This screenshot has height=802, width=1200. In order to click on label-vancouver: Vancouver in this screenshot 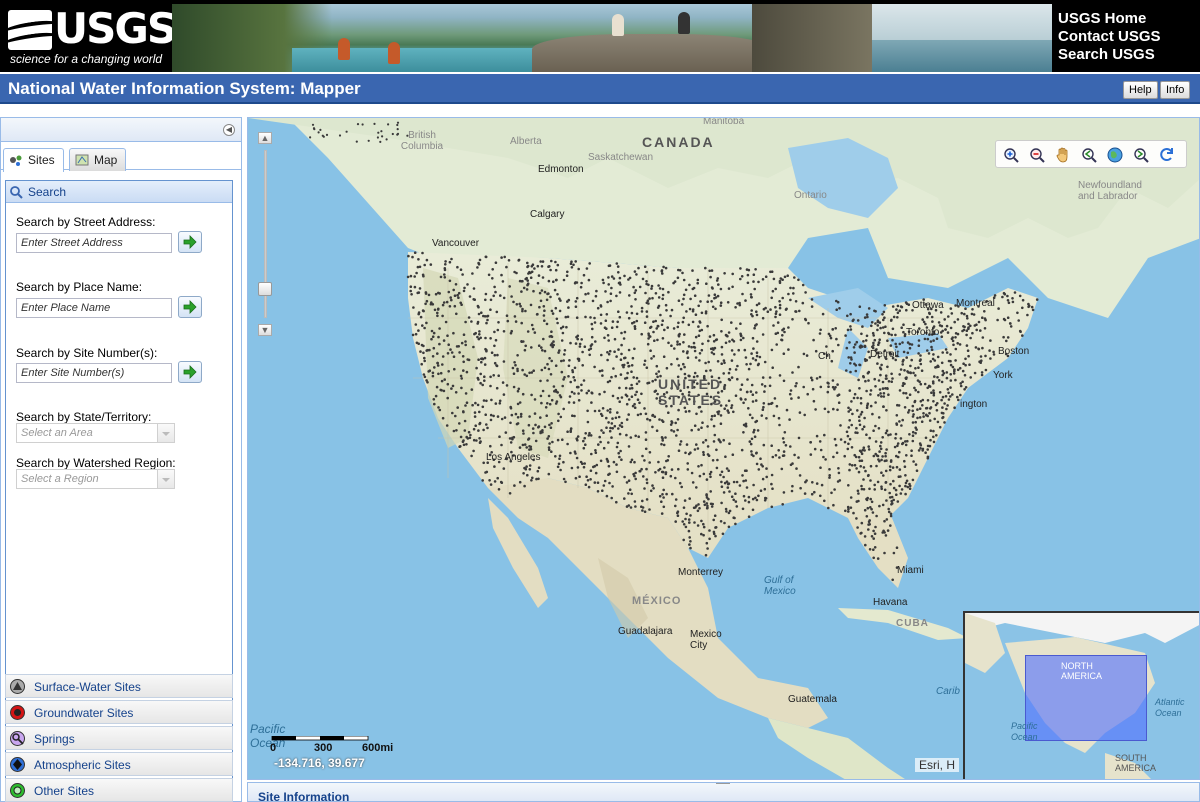, I will do `click(456, 243)`.